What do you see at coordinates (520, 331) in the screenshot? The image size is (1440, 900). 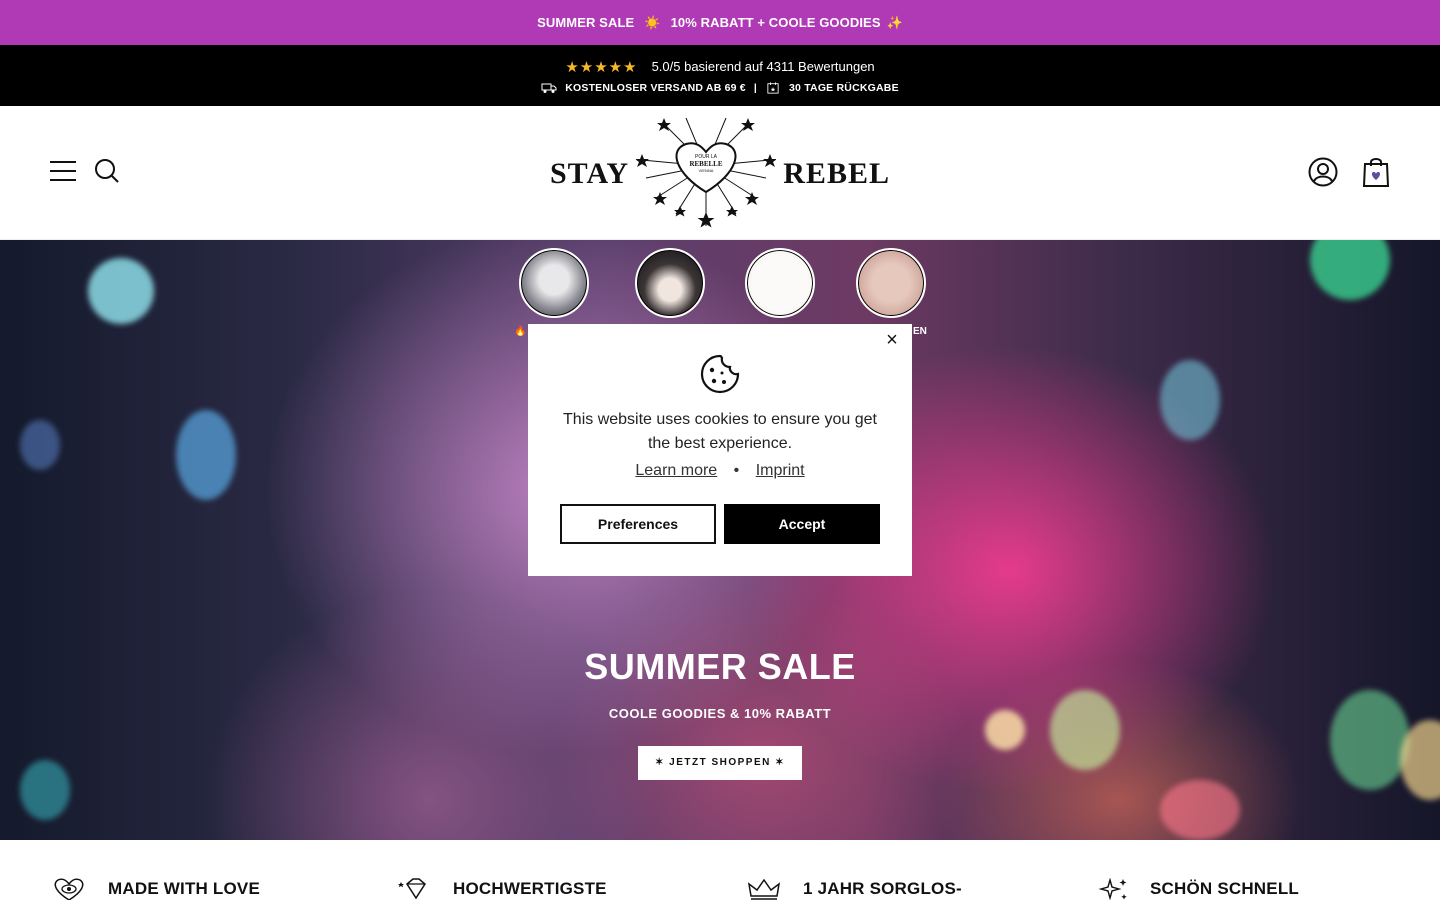 I see `category-fire-icon: 🔥` at bounding box center [520, 331].